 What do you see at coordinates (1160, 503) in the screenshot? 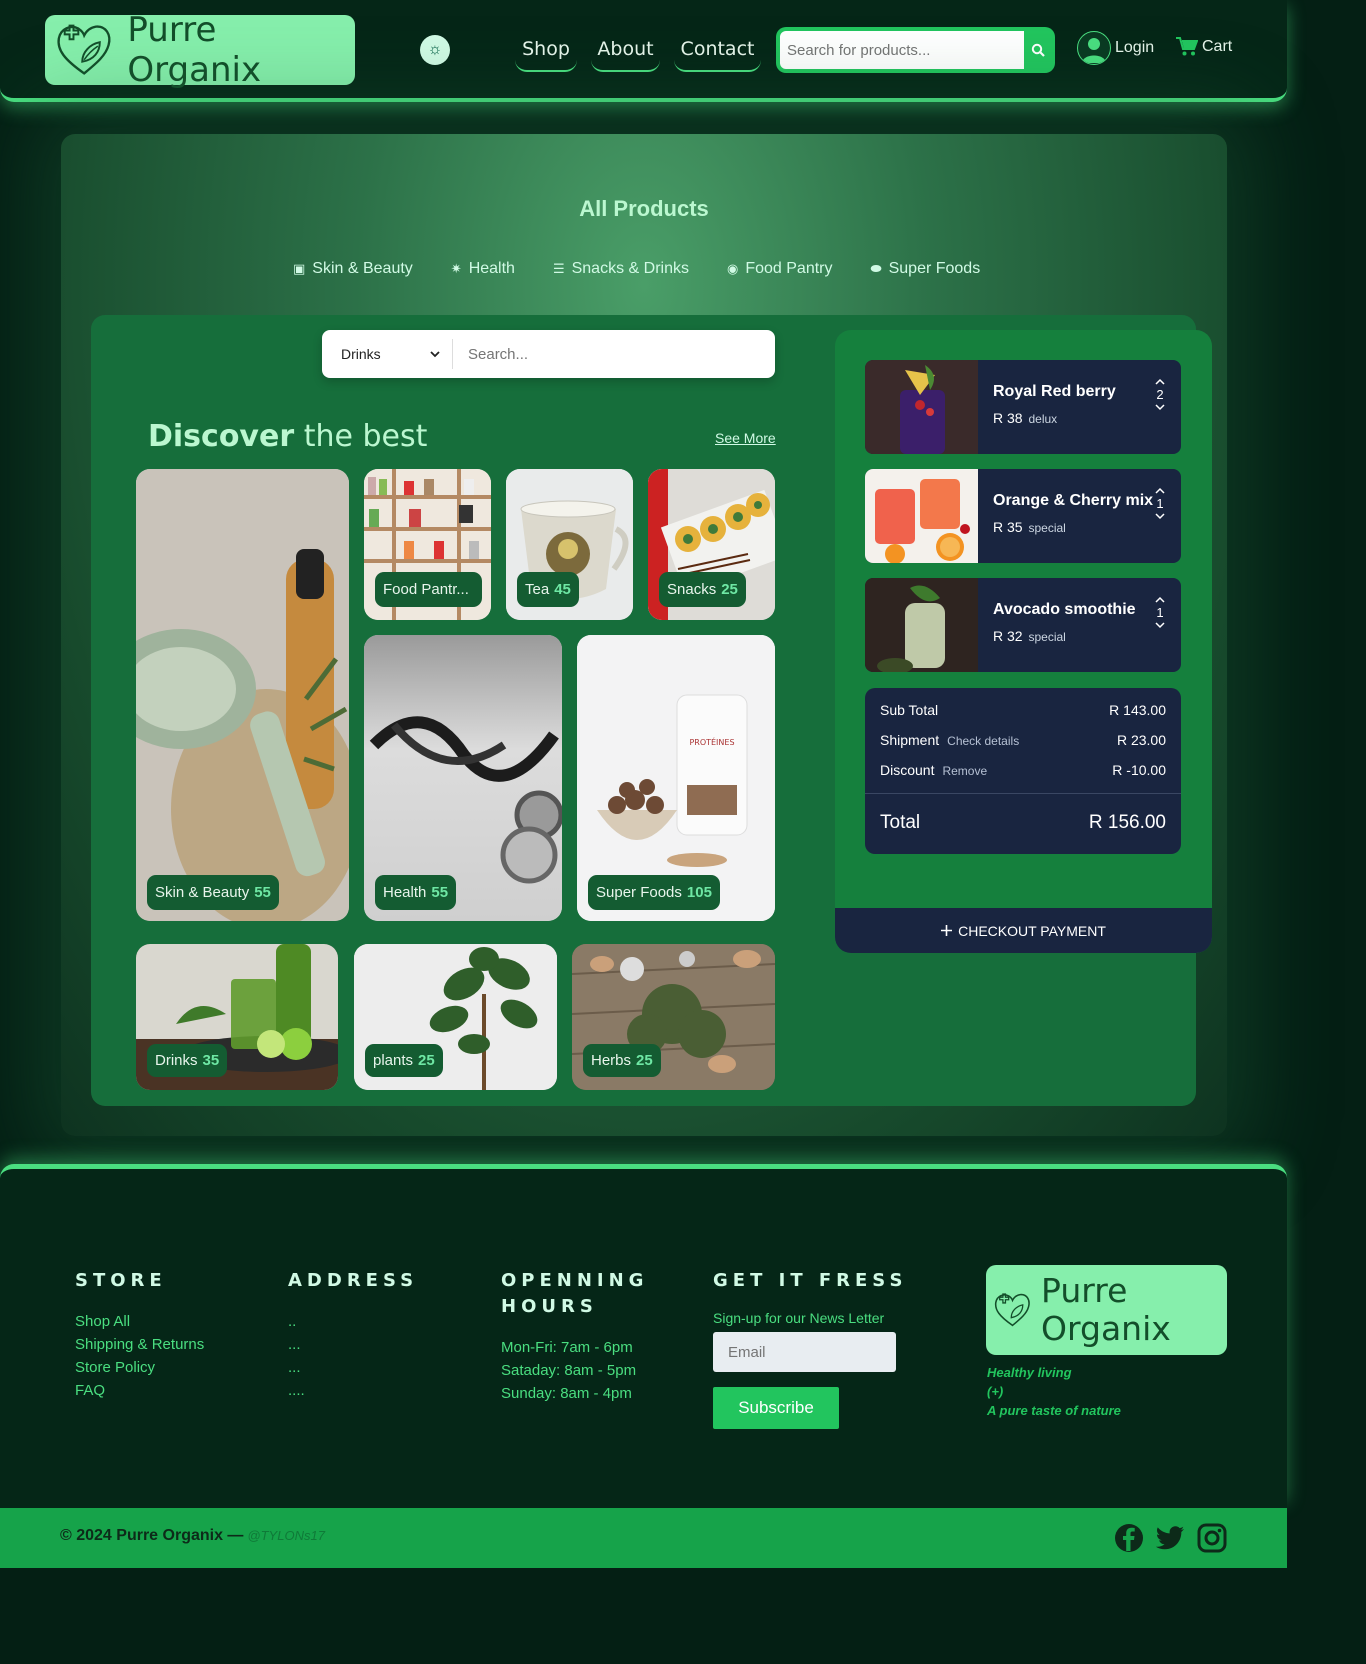
I see `quantity-value: 1` at bounding box center [1160, 503].